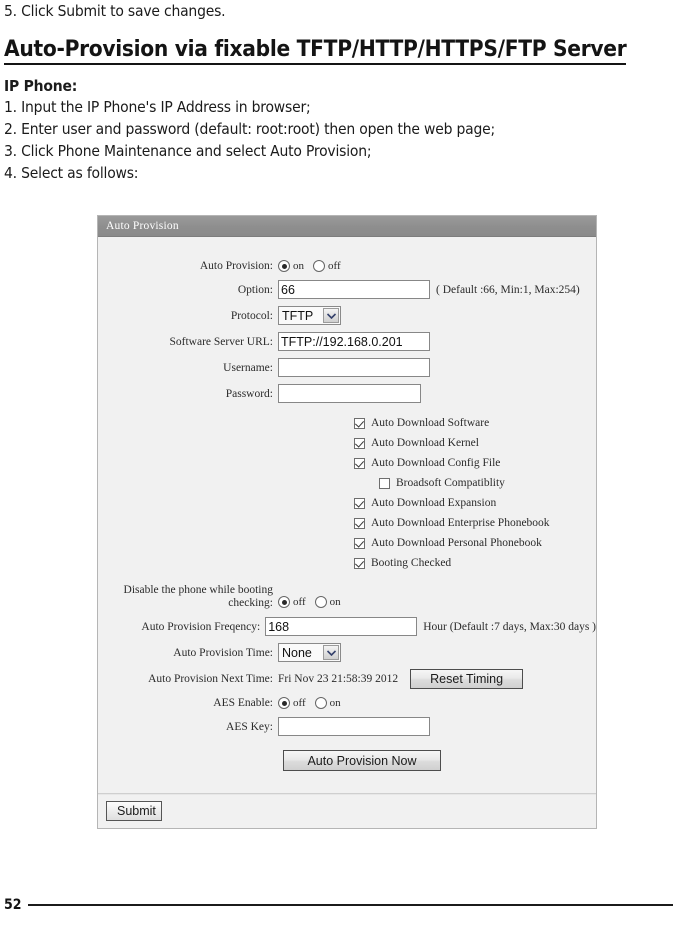 The width and height of the screenshot is (677, 927). I want to click on aes-enable-radio-on-label: on, so click(335, 703).